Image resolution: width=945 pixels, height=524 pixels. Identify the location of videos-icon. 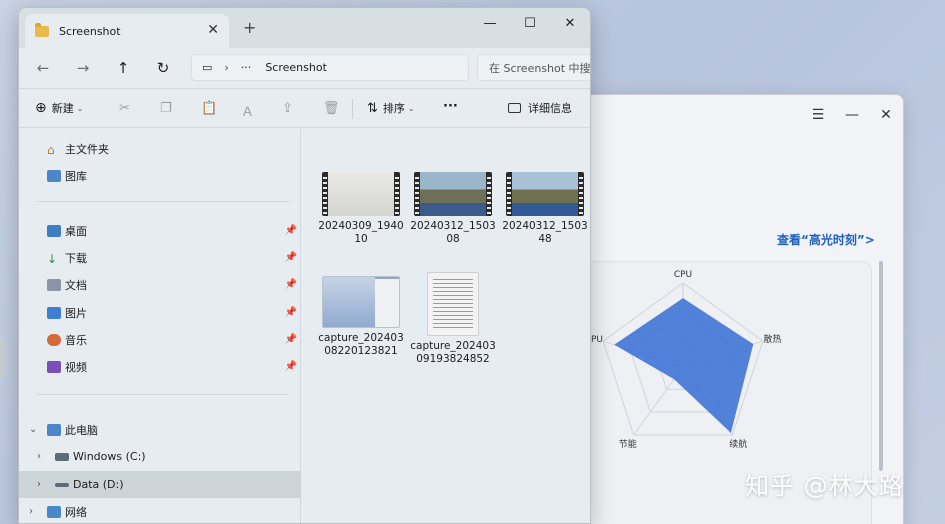
(54, 366).